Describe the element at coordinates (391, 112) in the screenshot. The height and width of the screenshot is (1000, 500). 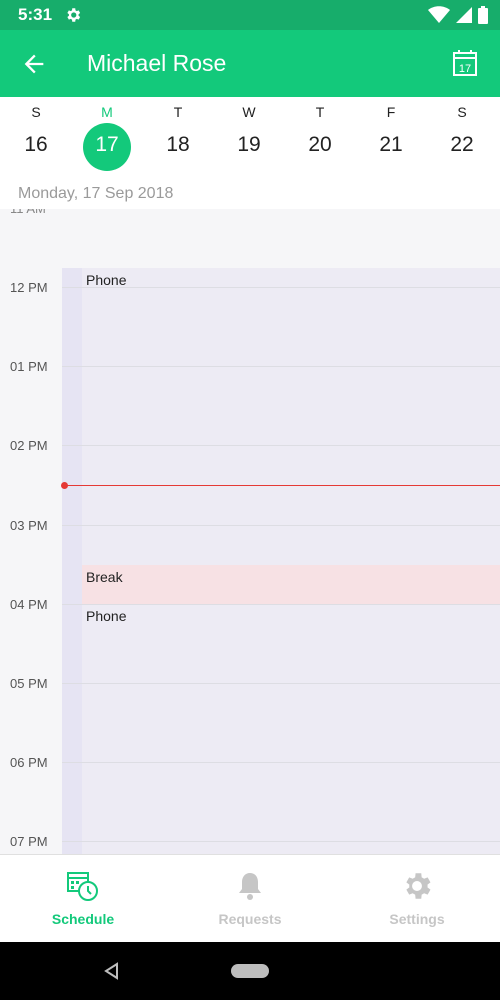
I see `day-of-week: F` at that location.